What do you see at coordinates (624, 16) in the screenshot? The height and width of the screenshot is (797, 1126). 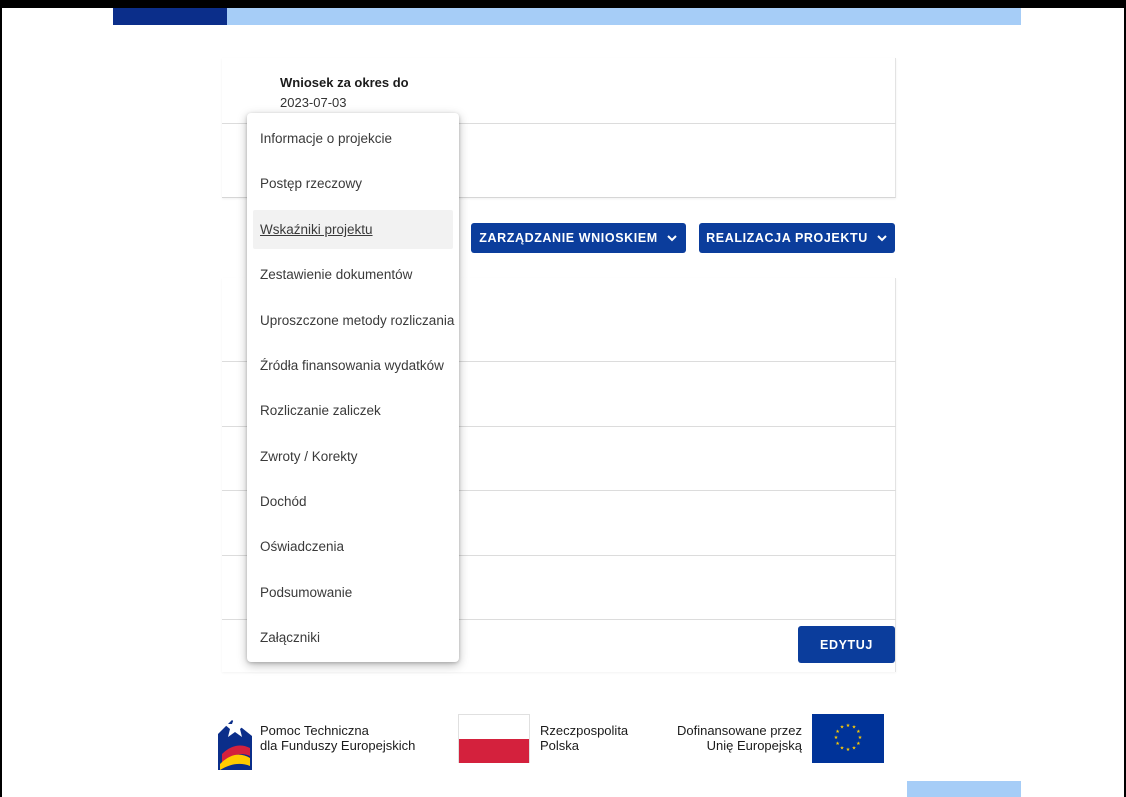 I see `top-progress-segment-light` at bounding box center [624, 16].